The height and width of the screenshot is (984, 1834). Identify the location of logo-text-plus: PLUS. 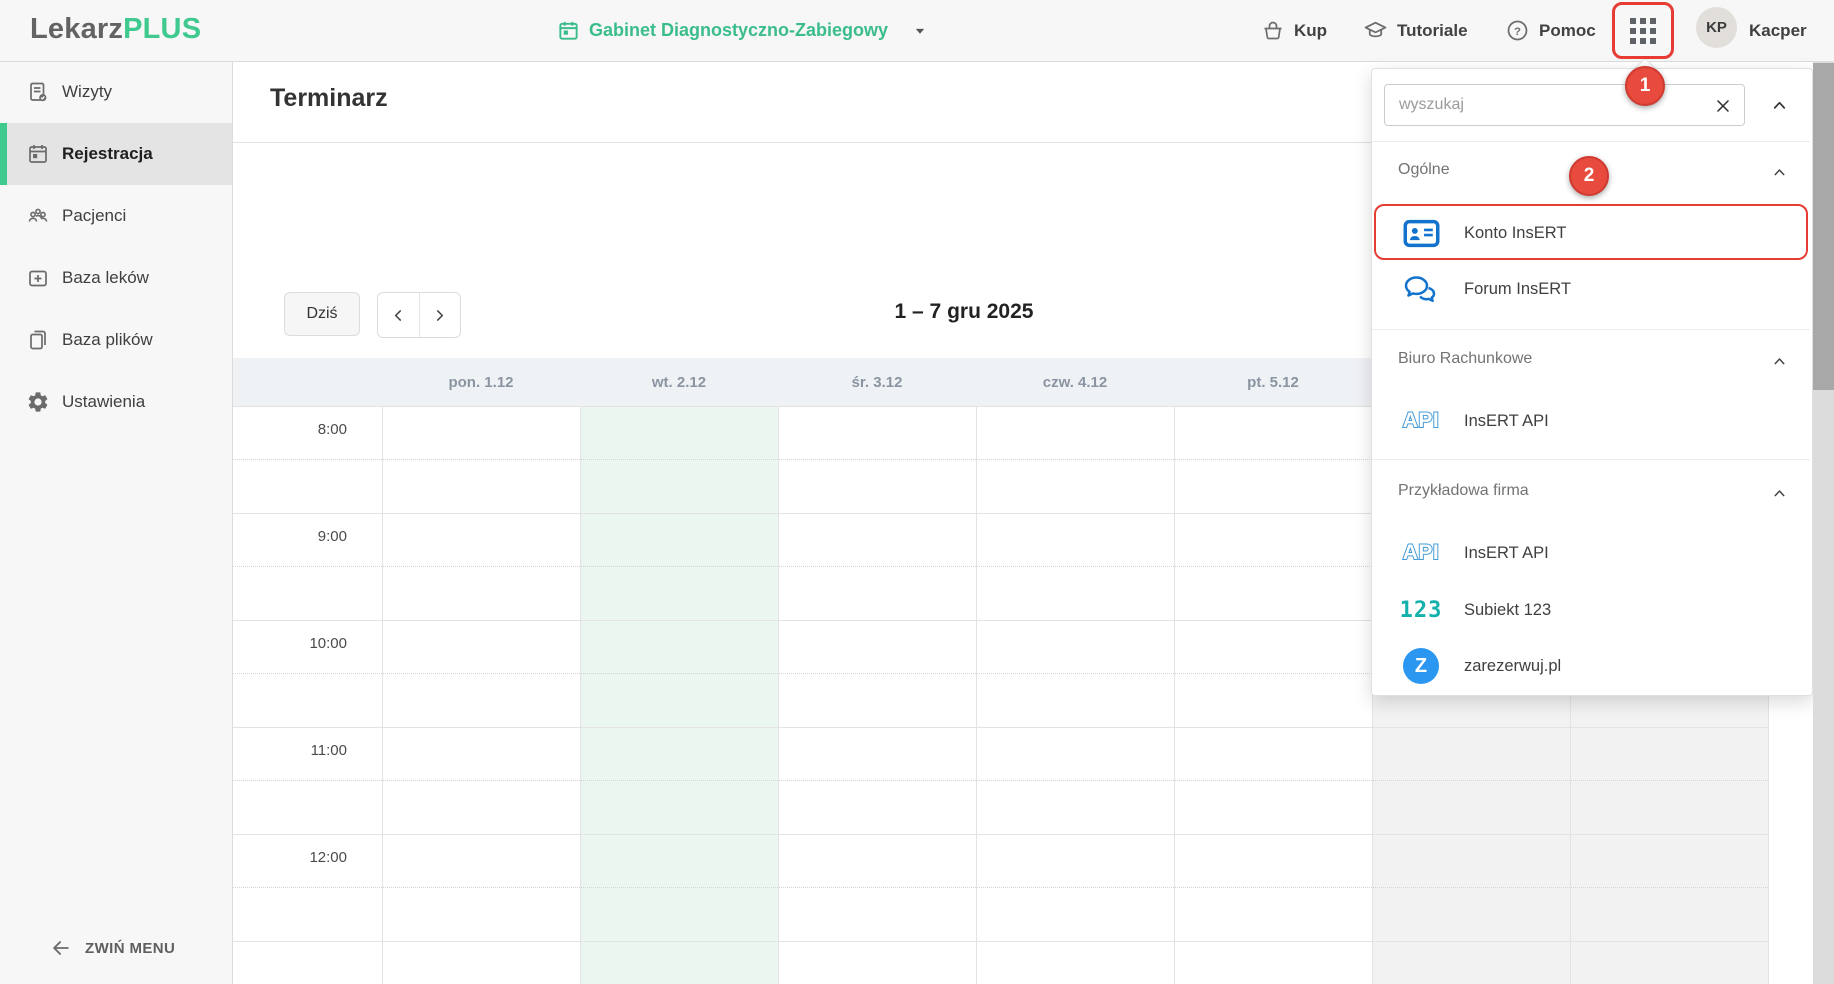
(162, 29).